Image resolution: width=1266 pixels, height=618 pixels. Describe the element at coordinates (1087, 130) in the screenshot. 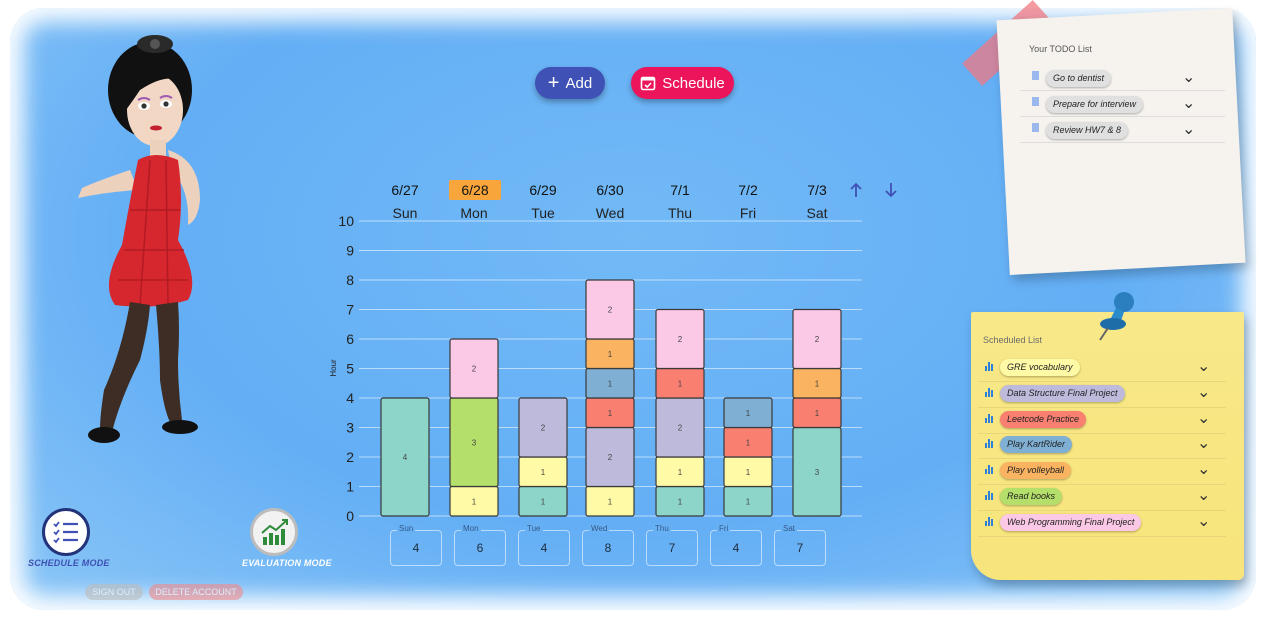

I see `todo-item-chip: Review HW7 & 8` at that location.